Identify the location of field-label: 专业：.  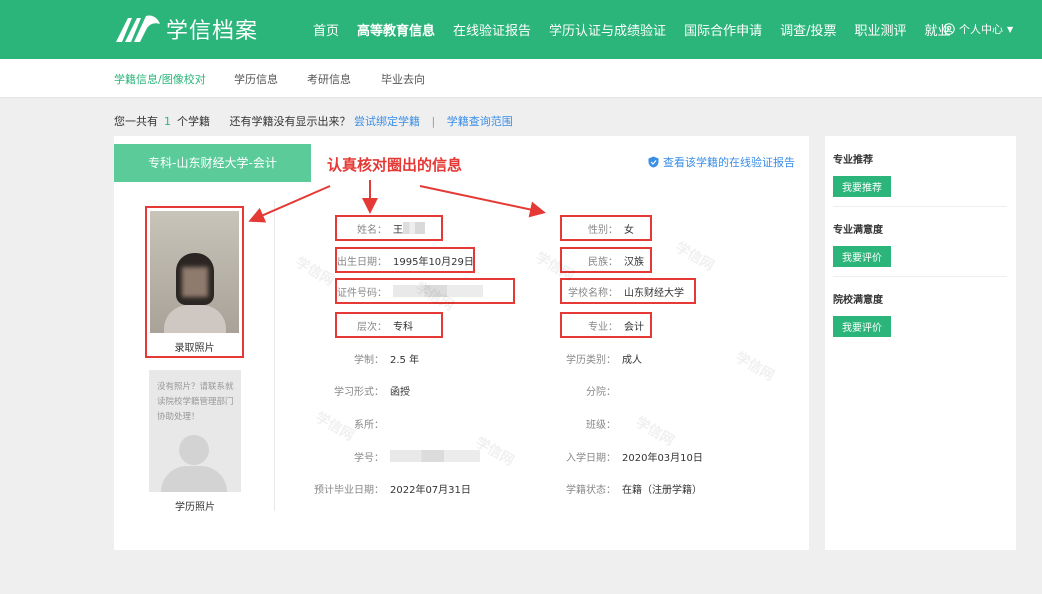
(603, 327).